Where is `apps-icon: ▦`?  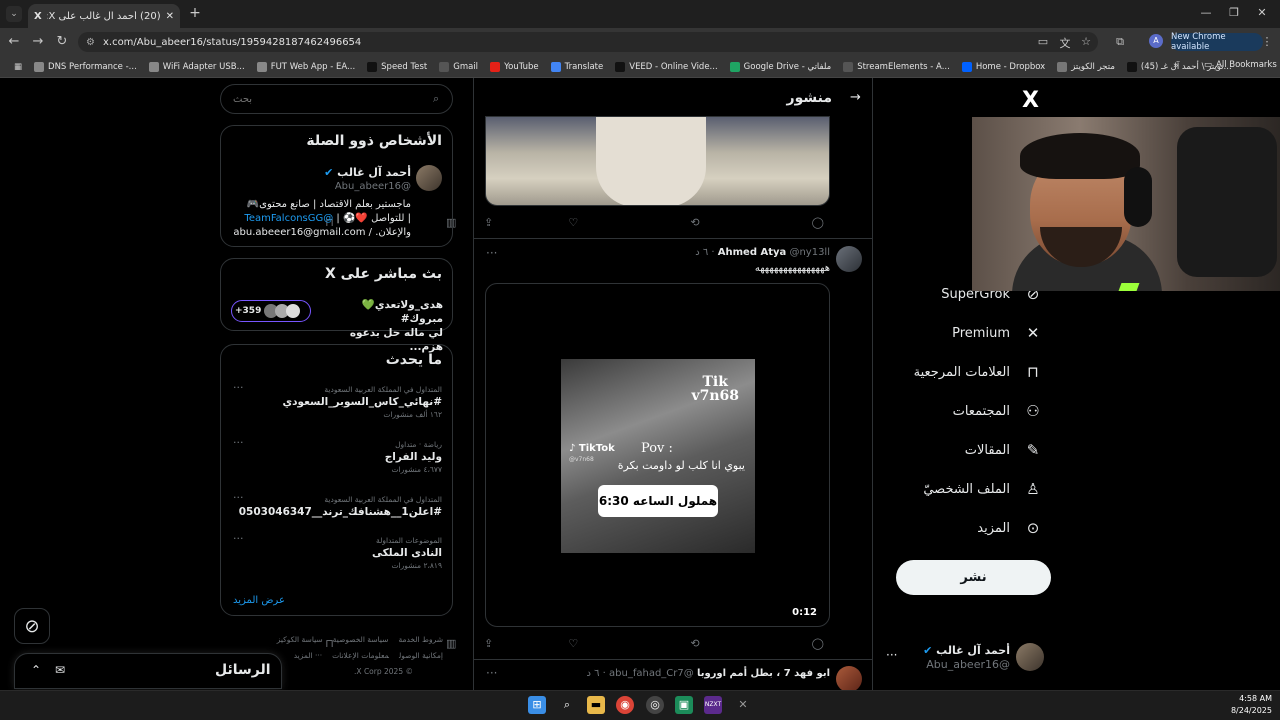 apps-icon: ▦ is located at coordinates (18, 67).